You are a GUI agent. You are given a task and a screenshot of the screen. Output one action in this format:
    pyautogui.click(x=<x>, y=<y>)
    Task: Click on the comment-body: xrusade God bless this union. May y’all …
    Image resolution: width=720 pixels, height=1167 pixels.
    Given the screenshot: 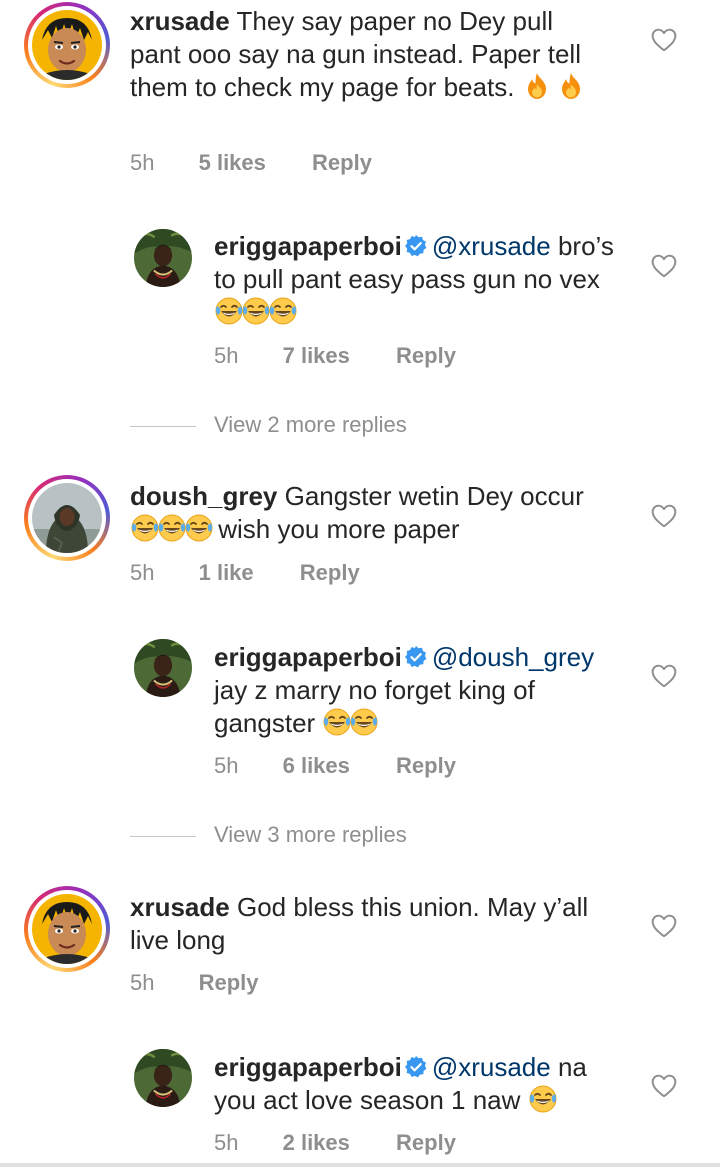 What is the action you would take?
    pyautogui.click(x=370, y=924)
    